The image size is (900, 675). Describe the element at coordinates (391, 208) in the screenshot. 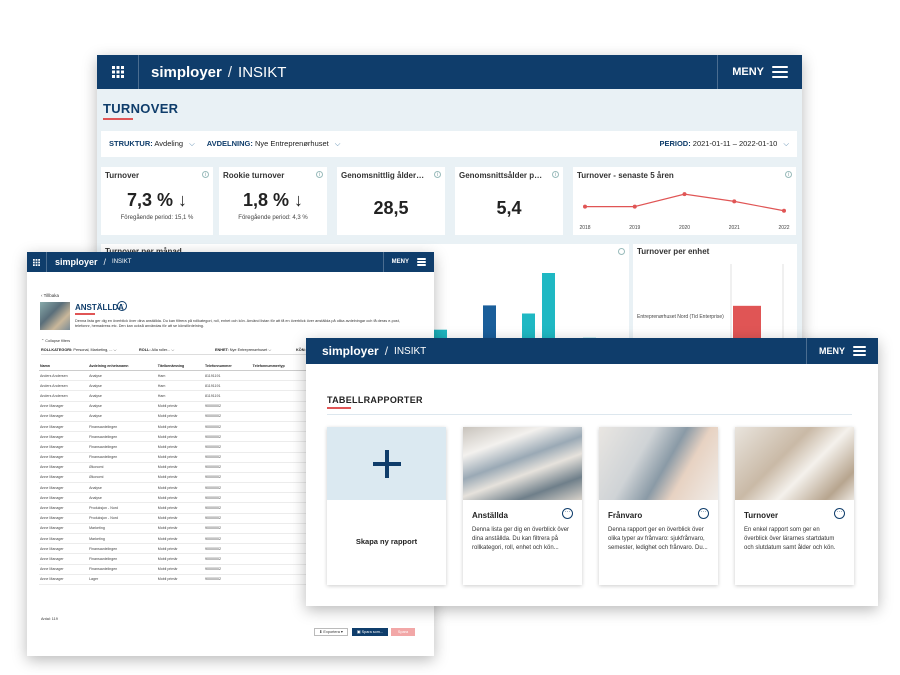

I see `kpi-value: 28,5` at that location.